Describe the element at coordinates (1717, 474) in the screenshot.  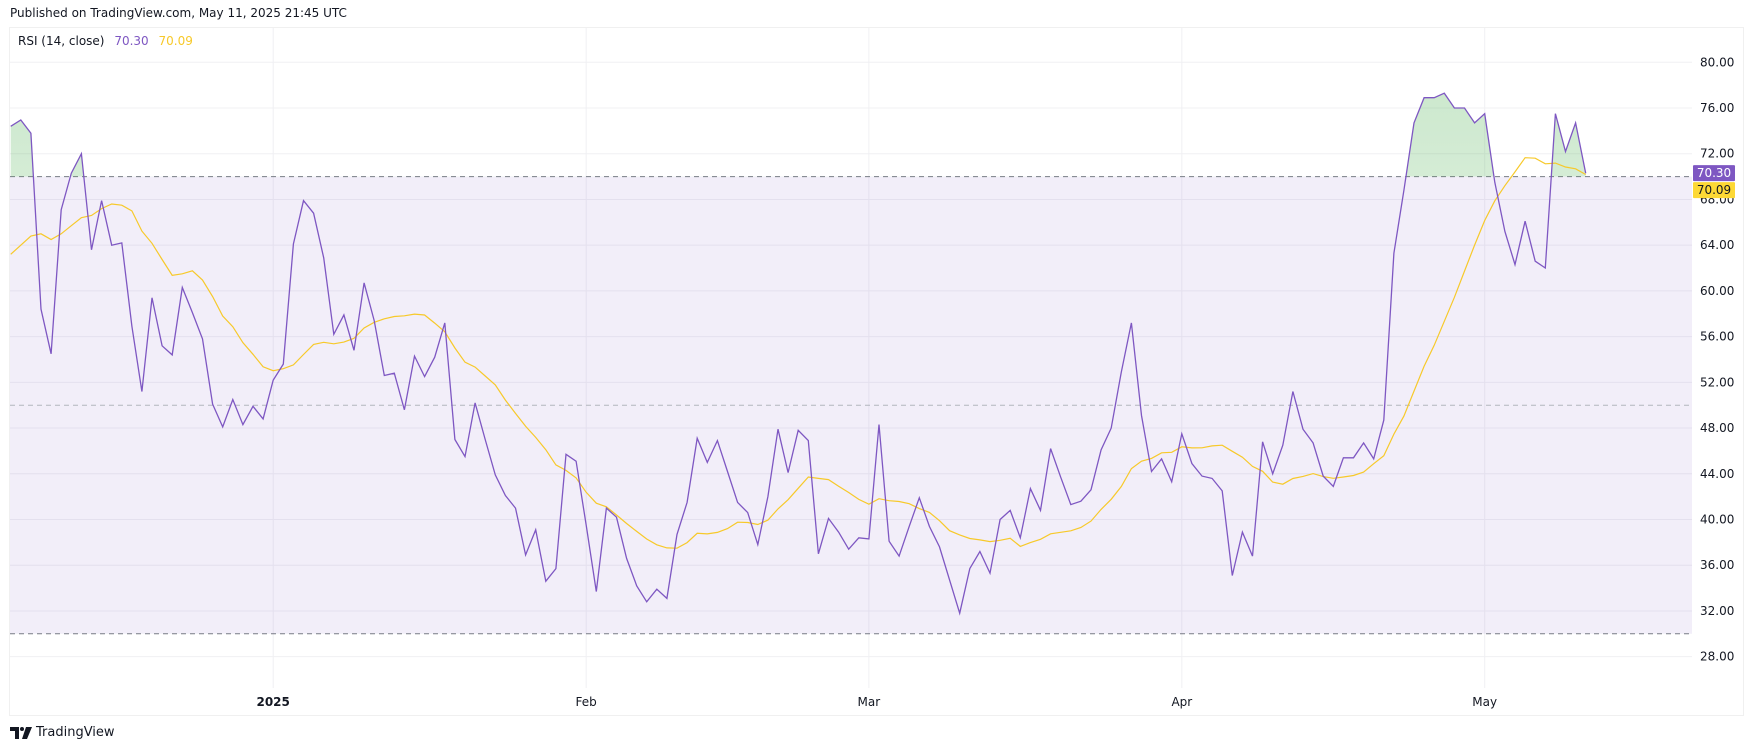
I see `y-tick-label: 44.00` at that location.